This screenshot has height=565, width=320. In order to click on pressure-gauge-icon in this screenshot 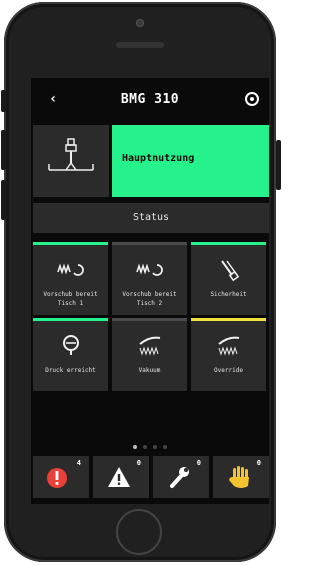, I will do `click(70, 345)`.